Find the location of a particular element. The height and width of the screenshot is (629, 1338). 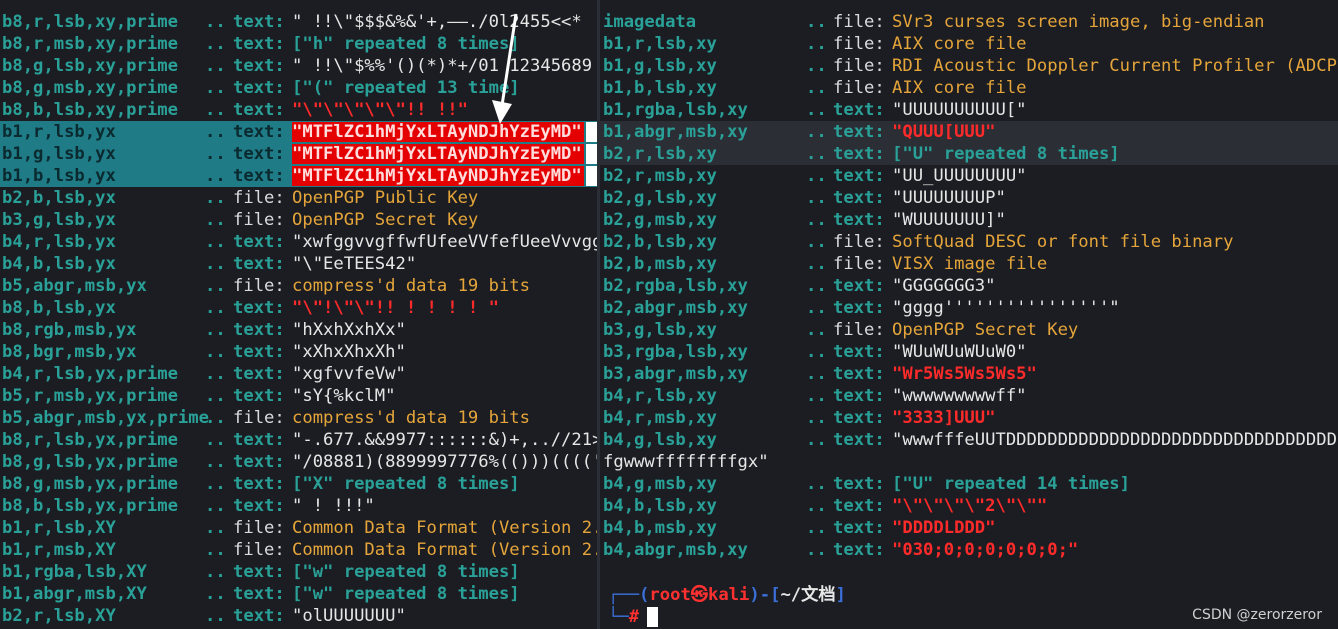

output-line: b3,g,lsb,yx.. file: OpenPGP Secret Key is located at coordinates (298, 220).